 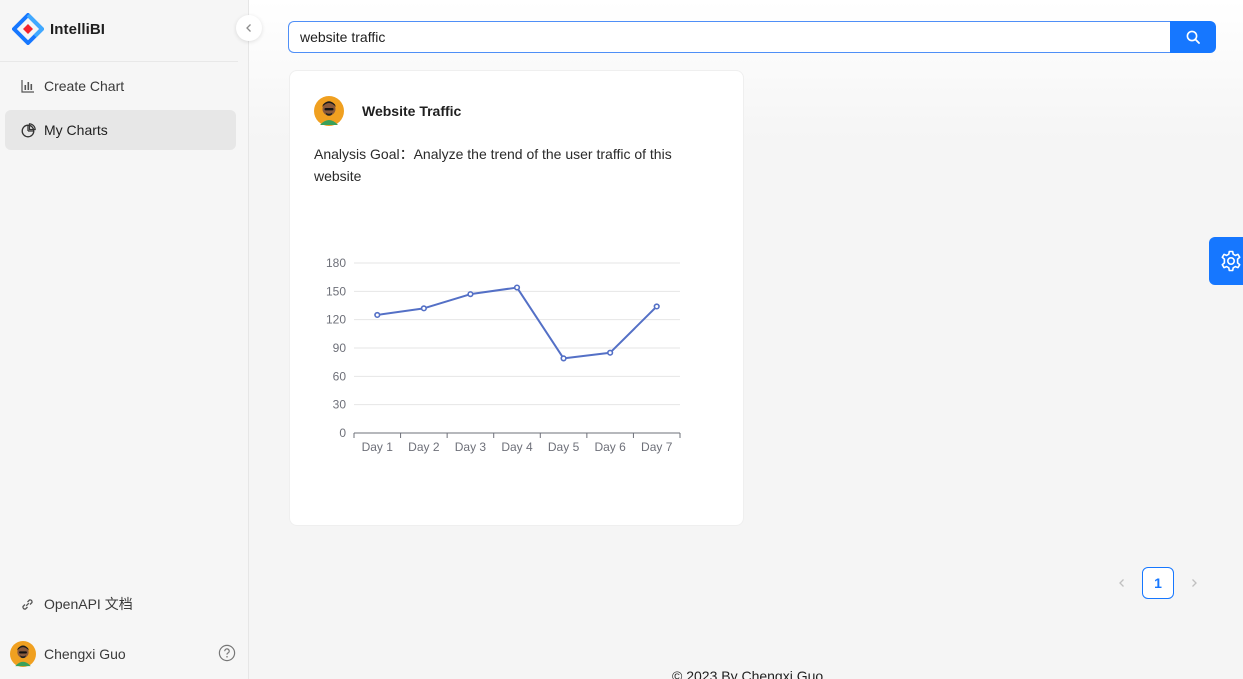 I want to click on chevron-right-icon, so click(x=1194, y=583).